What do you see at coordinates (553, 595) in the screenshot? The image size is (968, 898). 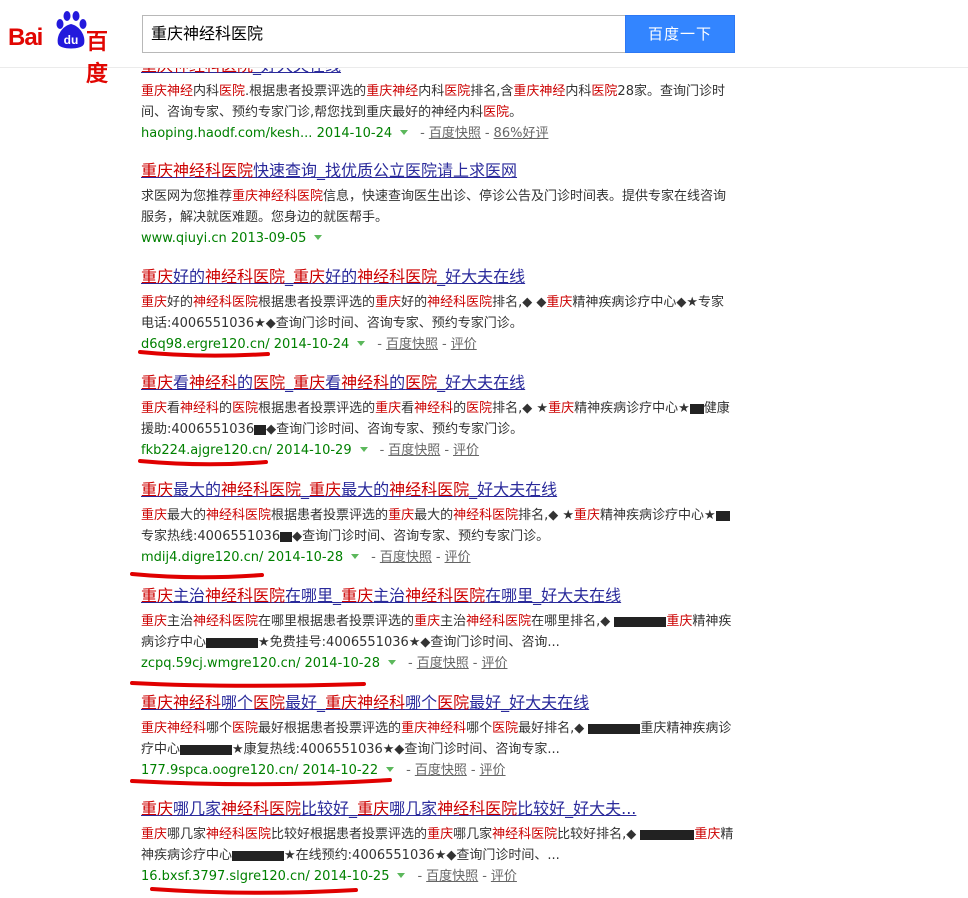 I see `text-segment: 在哪里_好大夫在线` at bounding box center [553, 595].